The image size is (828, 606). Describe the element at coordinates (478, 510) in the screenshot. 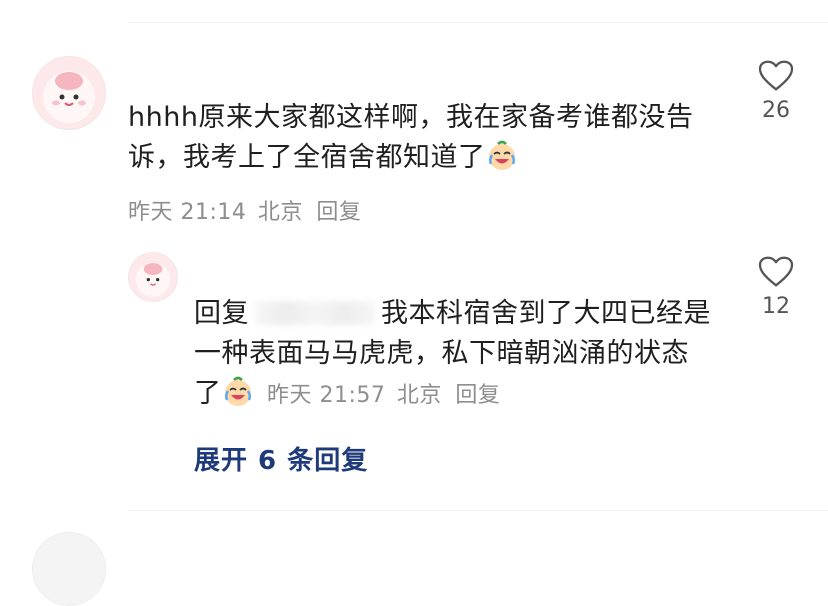

I see `bottom-divider` at that location.